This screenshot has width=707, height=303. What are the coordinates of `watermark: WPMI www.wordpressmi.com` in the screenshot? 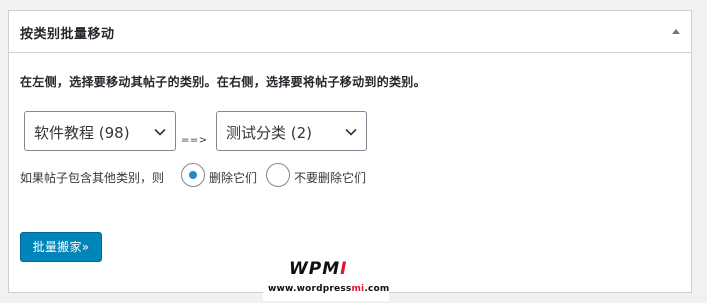 It's located at (326, 278).